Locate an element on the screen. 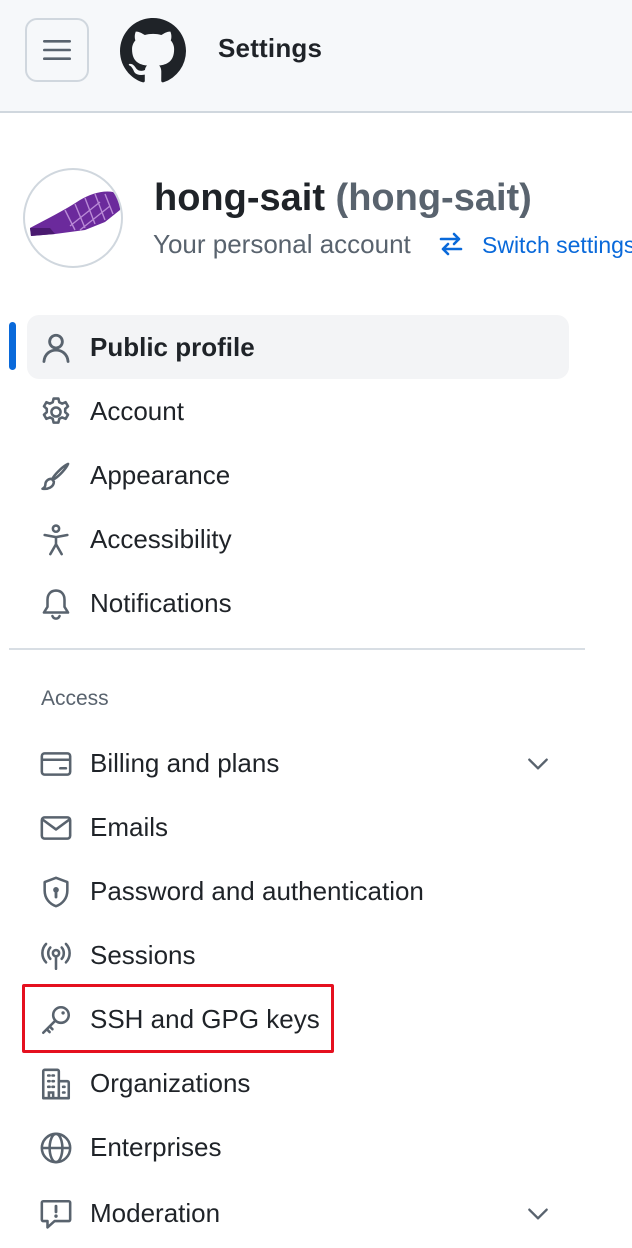  section-heading-access: Access is located at coordinates (75, 698).